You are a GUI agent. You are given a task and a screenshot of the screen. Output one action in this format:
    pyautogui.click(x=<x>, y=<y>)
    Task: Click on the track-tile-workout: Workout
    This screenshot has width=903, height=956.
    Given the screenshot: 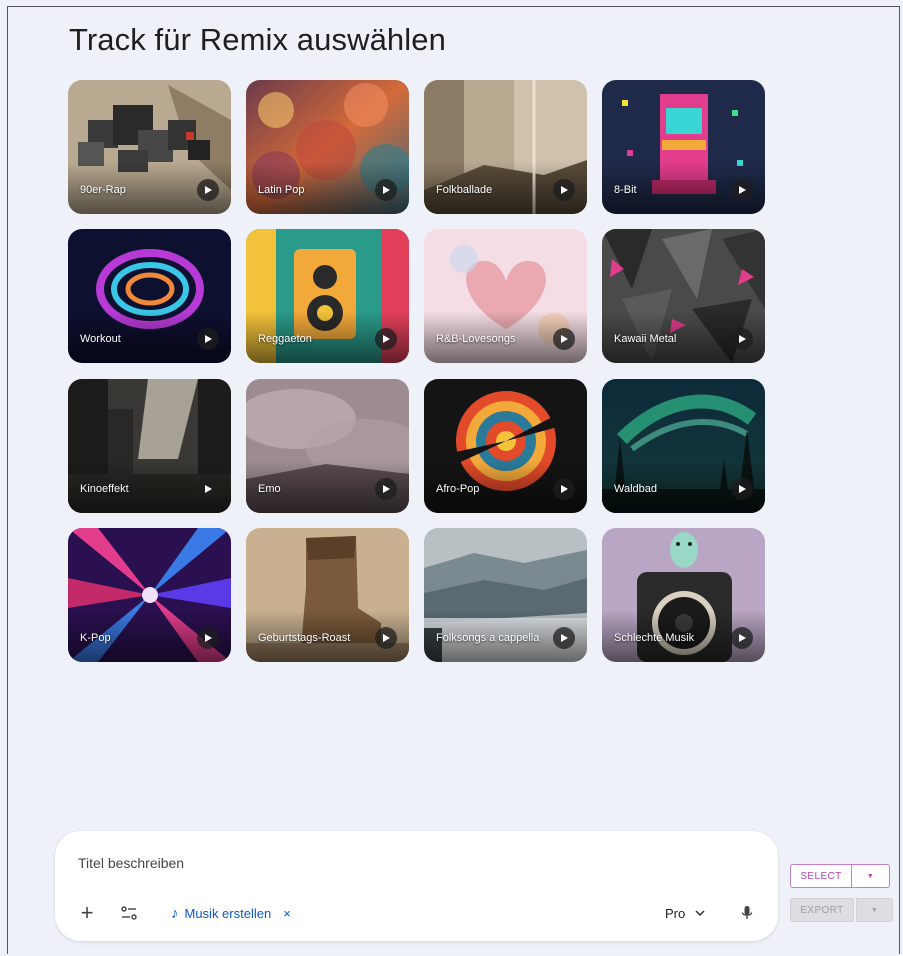 What is the action you would take?
    pyautogui.click(x=149, y=296)
    